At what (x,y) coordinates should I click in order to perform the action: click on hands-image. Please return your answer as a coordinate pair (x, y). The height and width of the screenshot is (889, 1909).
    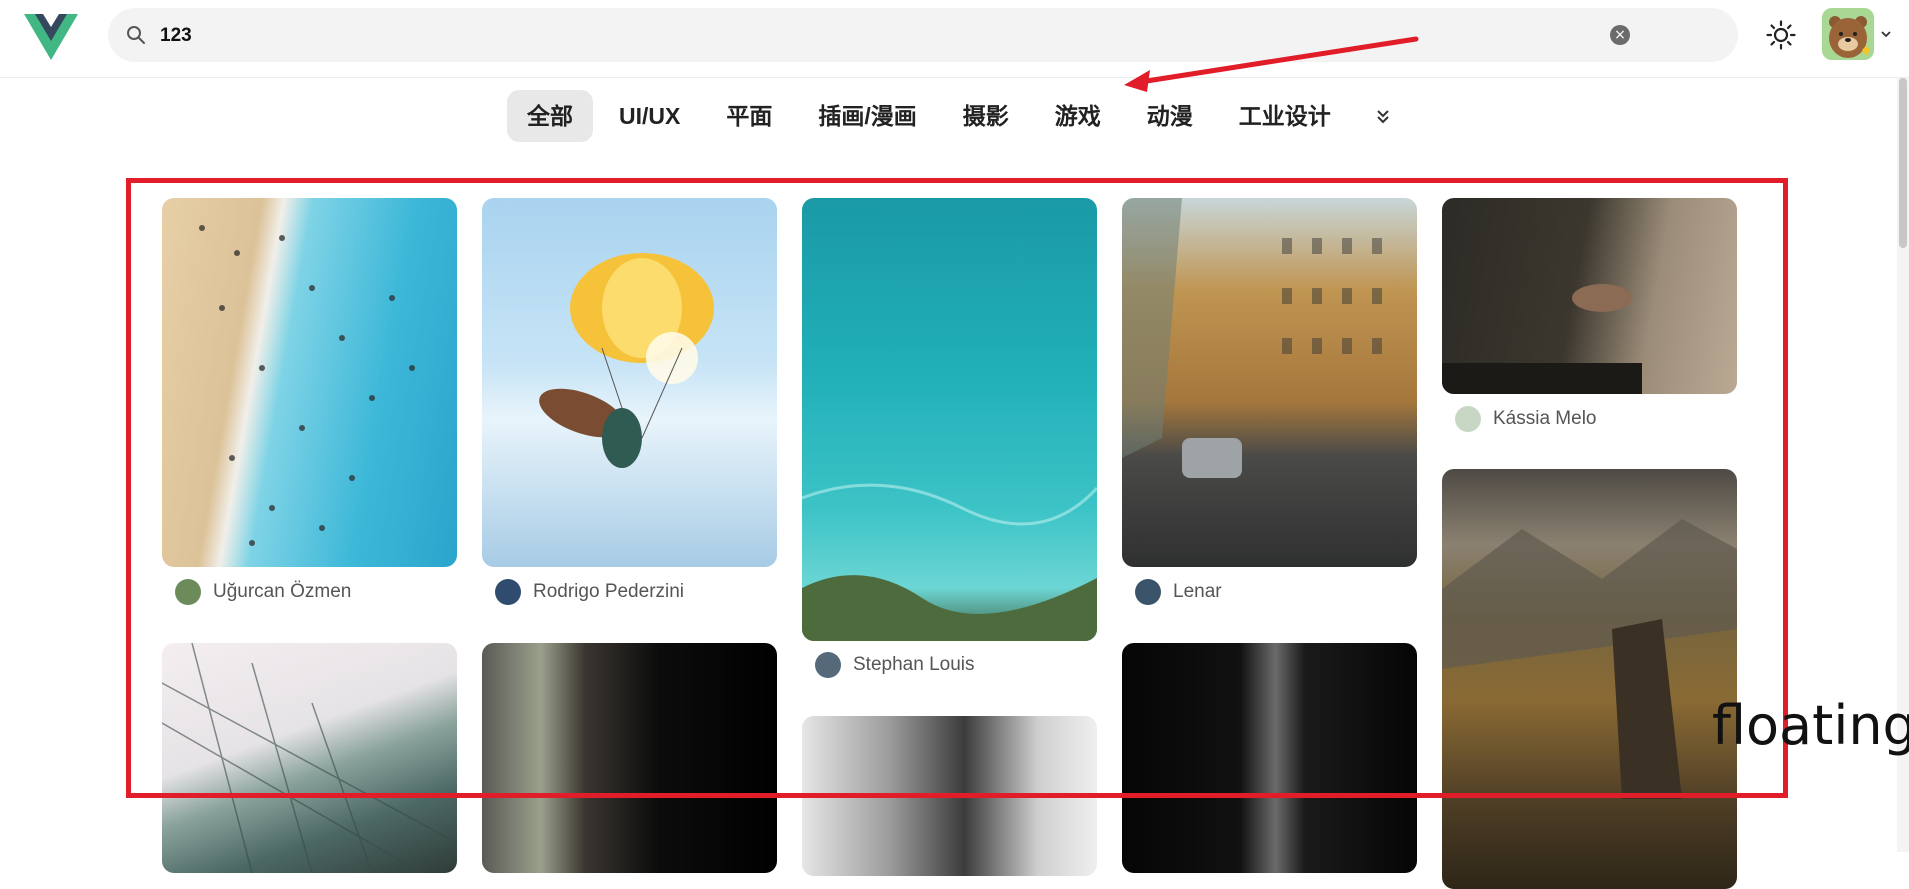
    Looking at the image, I should click on (1542, 339).